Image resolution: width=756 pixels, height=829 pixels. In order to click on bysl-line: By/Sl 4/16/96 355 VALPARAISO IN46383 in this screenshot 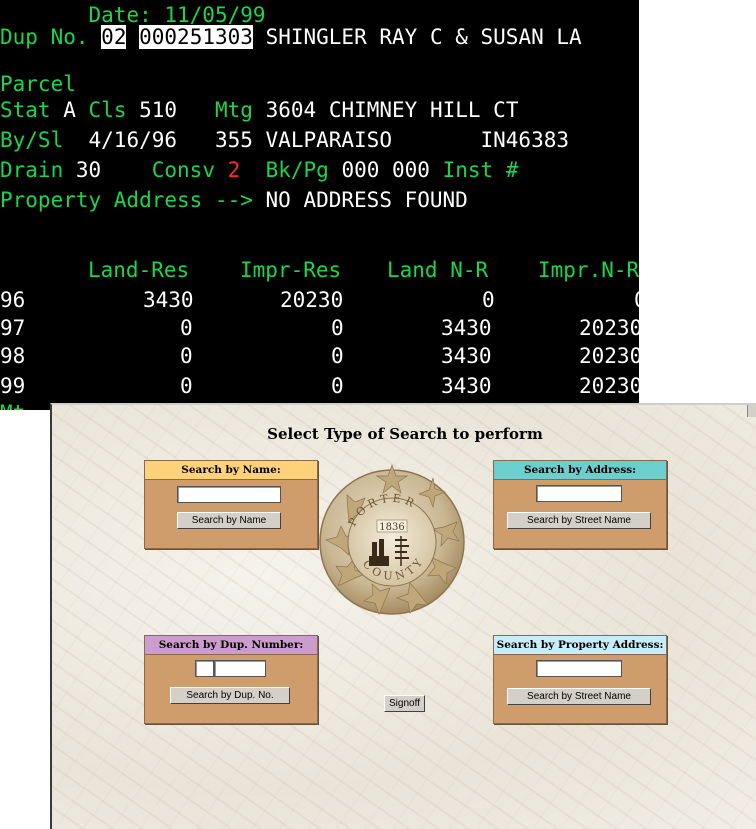, I will do `click(285, 140)`.